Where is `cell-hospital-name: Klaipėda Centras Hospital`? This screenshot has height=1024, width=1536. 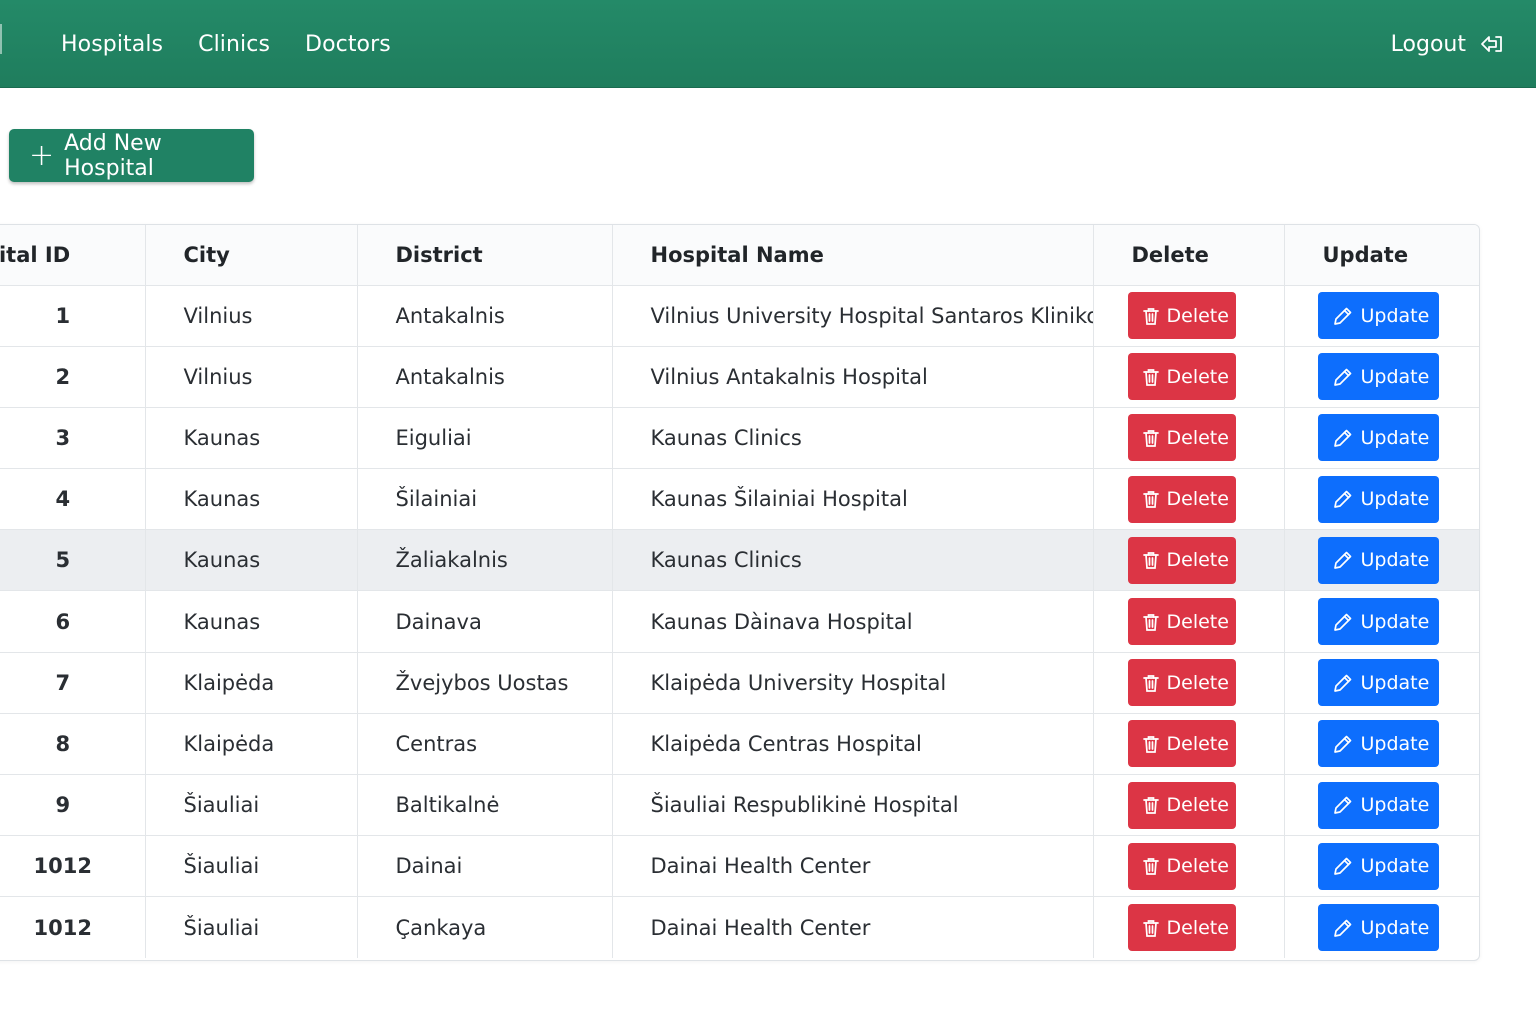 cell-hospital-name: Klaipėda Centras Hospital is located at coordinates (853, 744).